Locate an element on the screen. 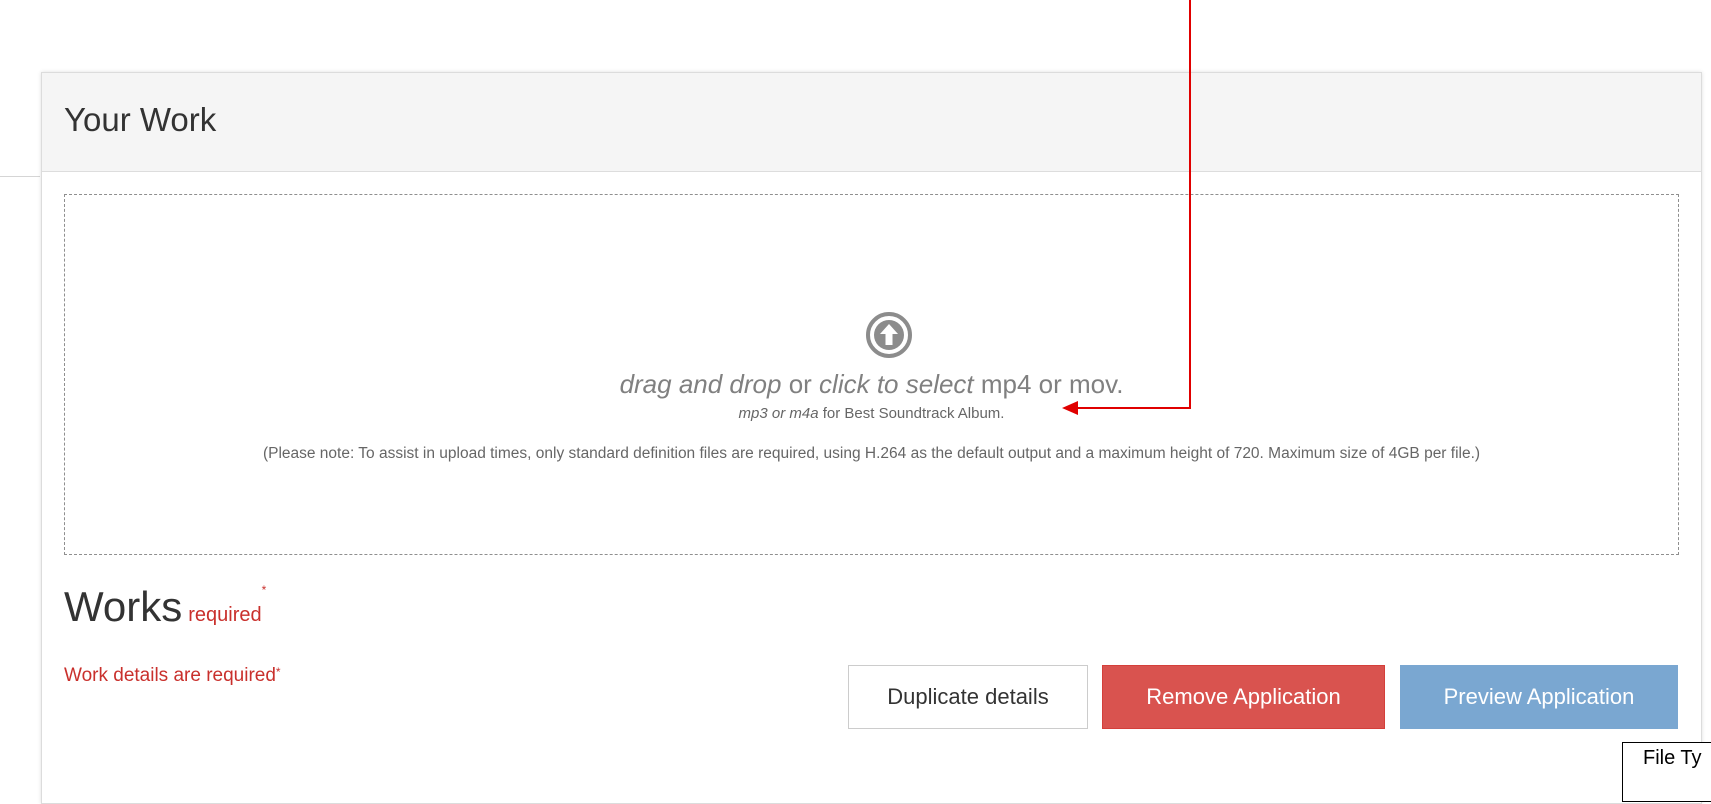  work-details-error: Work details are required* is located at coordinates (172, 676).